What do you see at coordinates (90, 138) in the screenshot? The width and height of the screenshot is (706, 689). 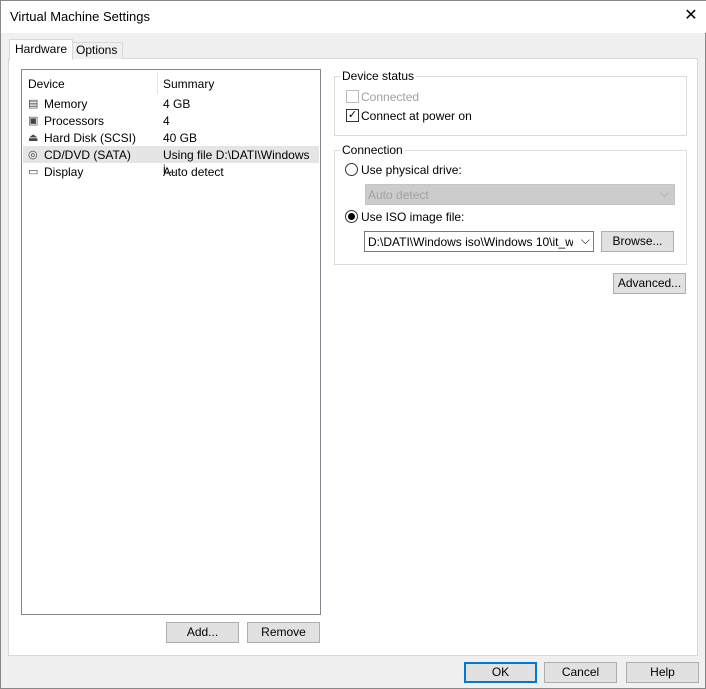 I see `device-name: Hard Disk (SCSI)` at bounding box center [90, 138].